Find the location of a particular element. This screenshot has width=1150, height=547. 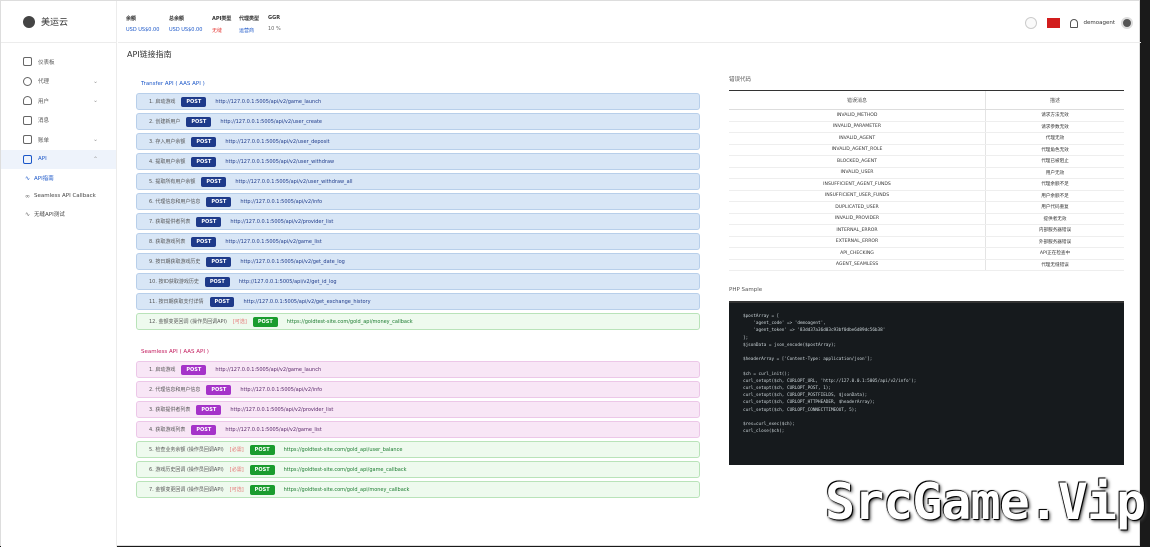

table-row: INVALID_USER 用户无效 is located at coordinates (926, 173).